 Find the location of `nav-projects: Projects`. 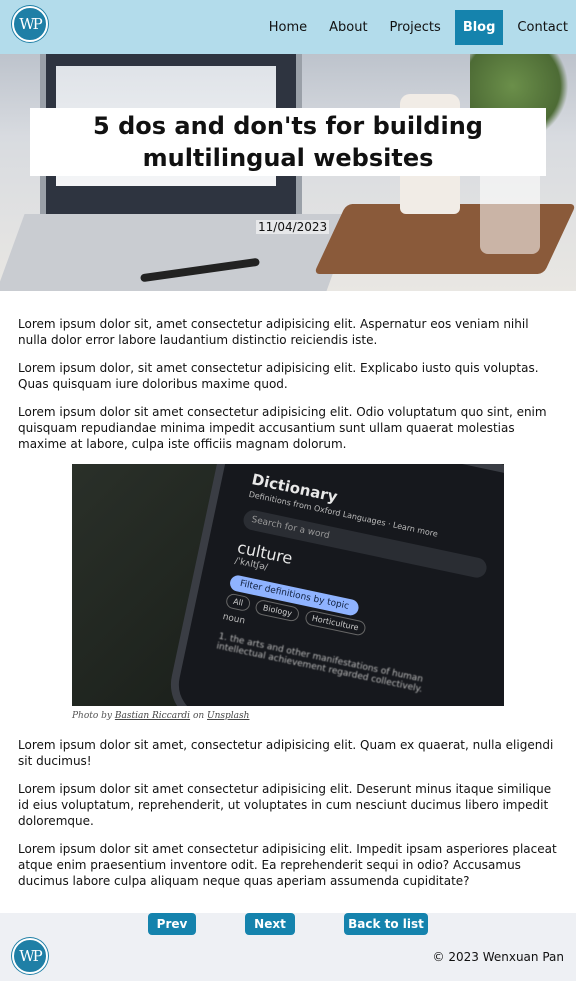

nav-projects: Projects is located at coordinates (415, 27).